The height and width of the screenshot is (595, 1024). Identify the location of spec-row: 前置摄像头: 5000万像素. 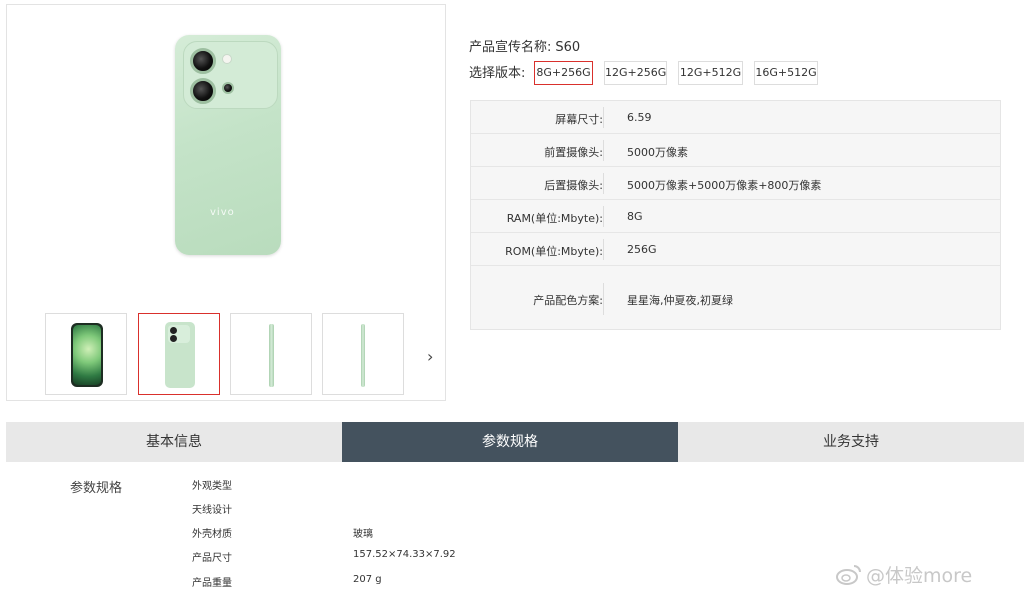
(735, 150).